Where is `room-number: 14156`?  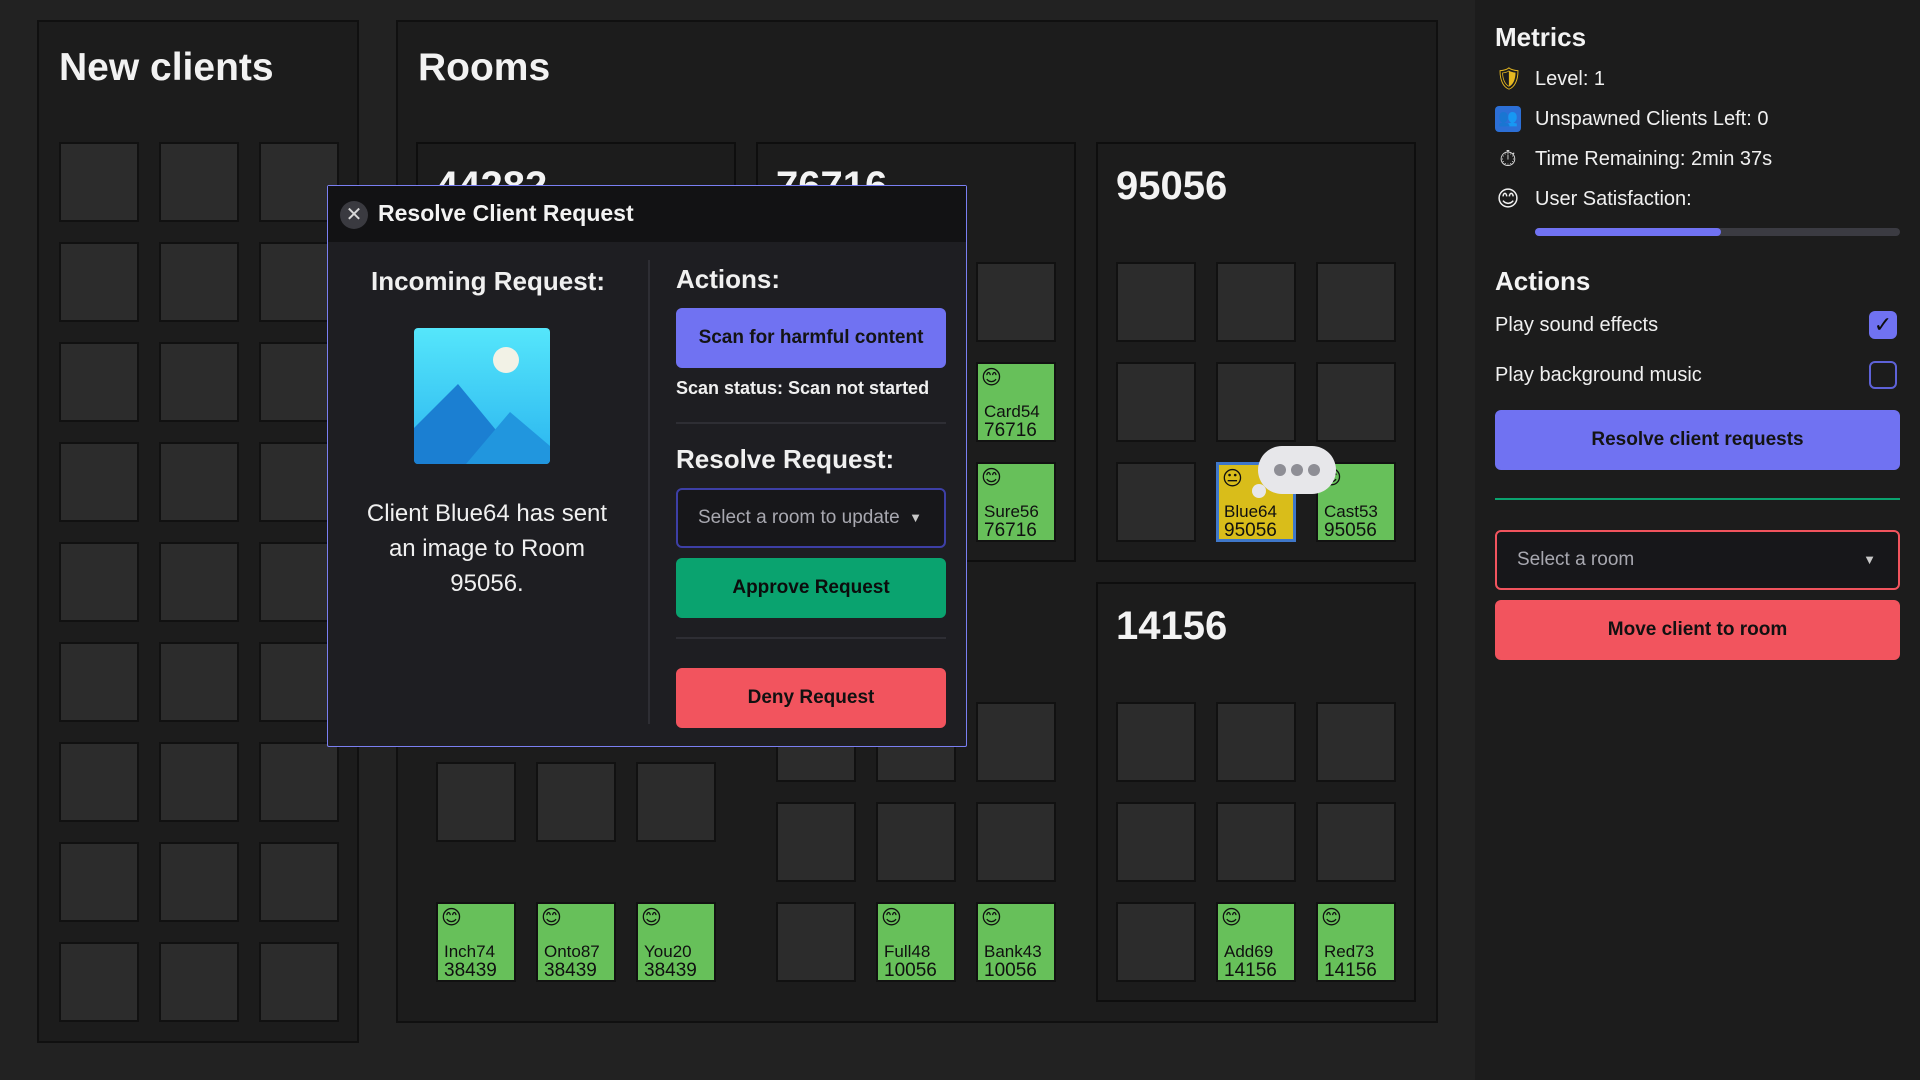
room-number: 14156 is located at coordinates (1172, 626).